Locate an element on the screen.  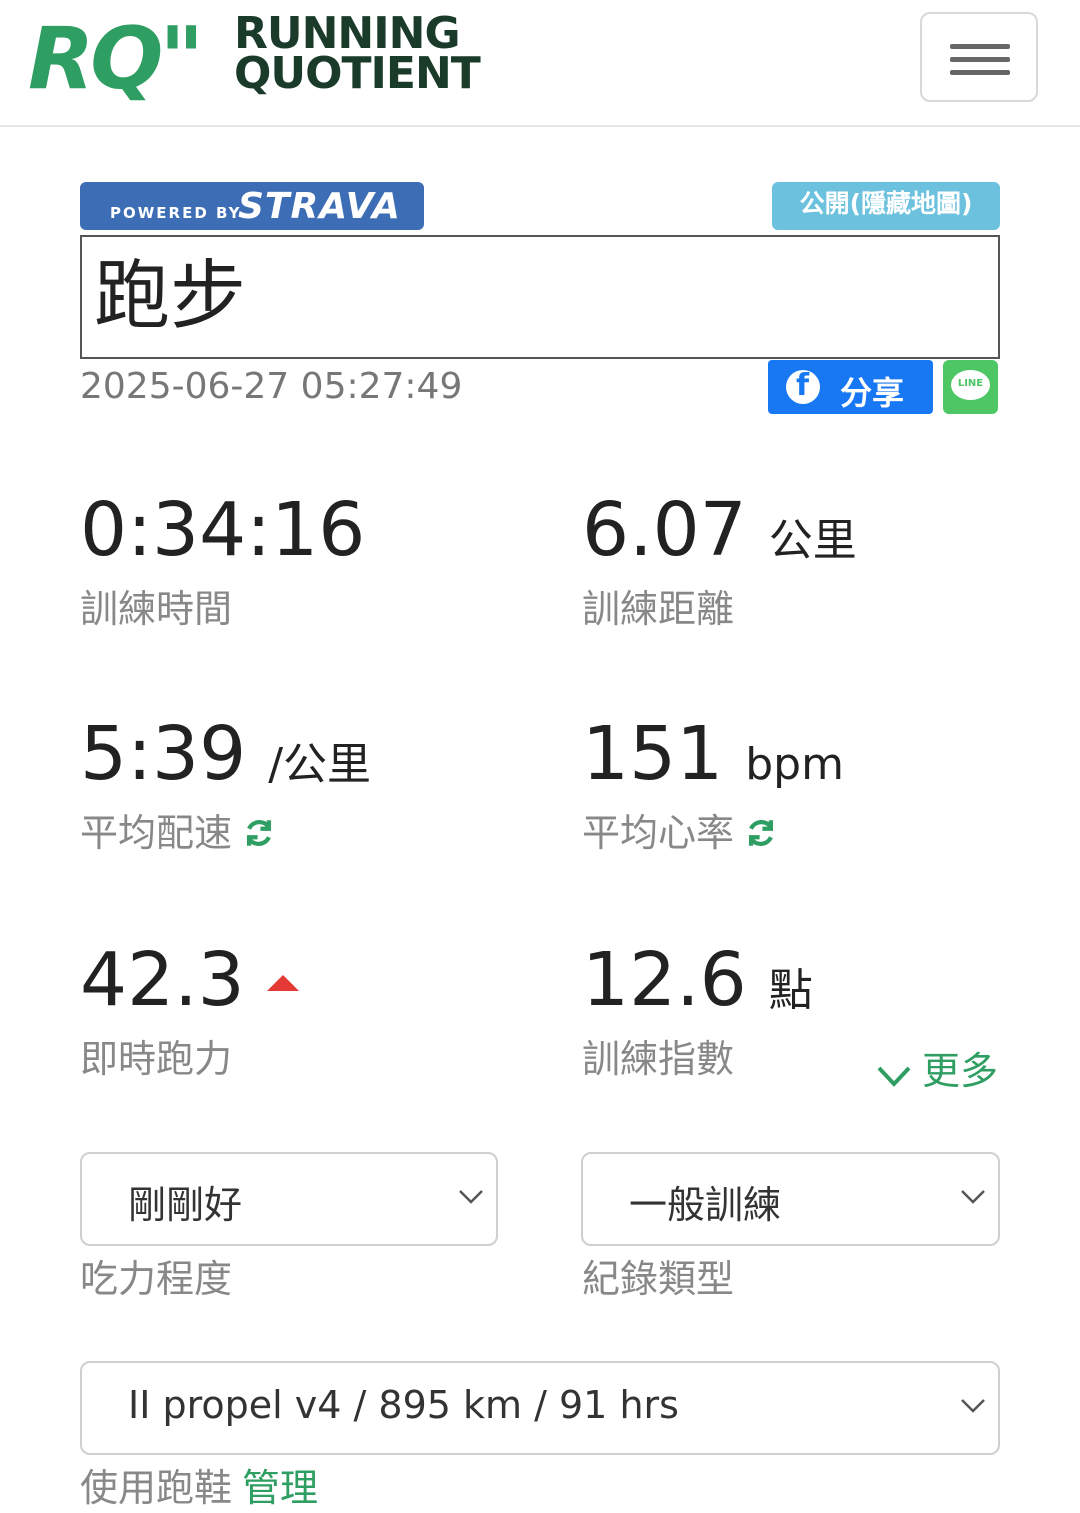
record-type-select: 一般訓練 is located at coordinates (790, 1199).